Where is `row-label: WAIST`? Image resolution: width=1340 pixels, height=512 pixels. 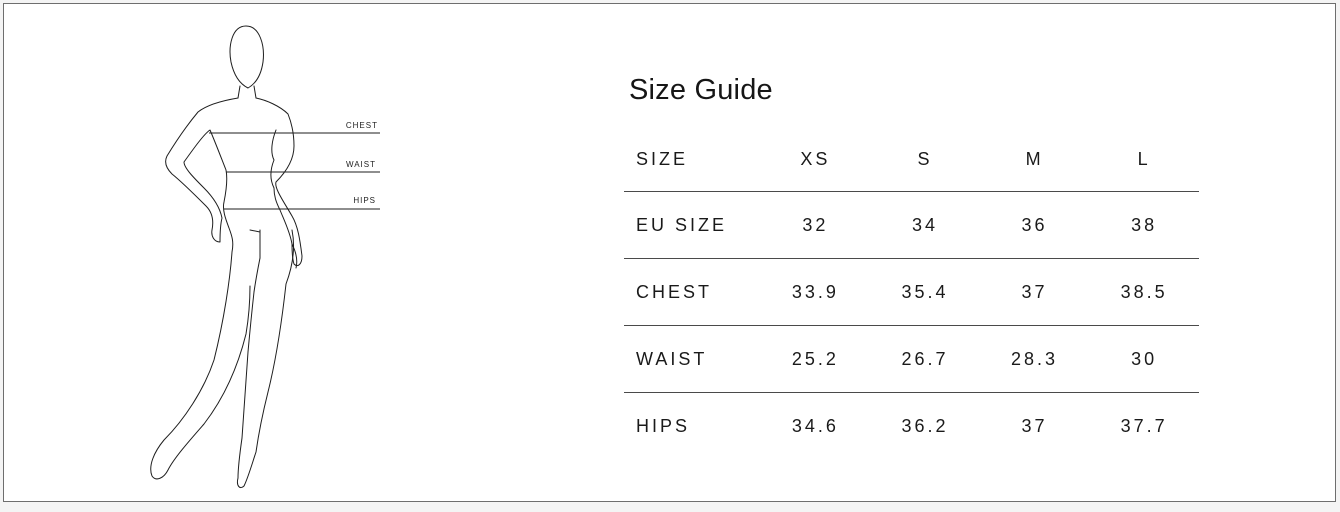 row-label: WAIST is located at coordinates (692, 359).